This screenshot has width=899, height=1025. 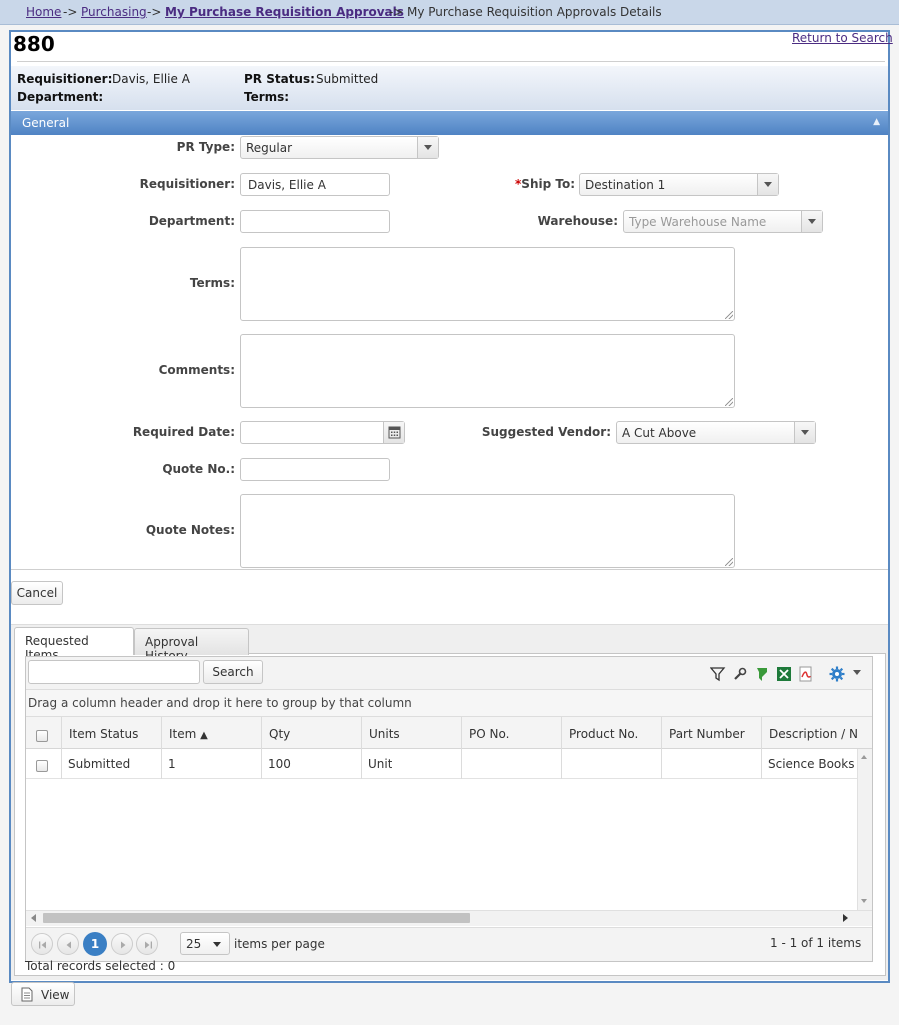 What do you see at coordinates (393, 432) in the screenshot?
I see `calendar-icon` at bounding box center [393, 432].